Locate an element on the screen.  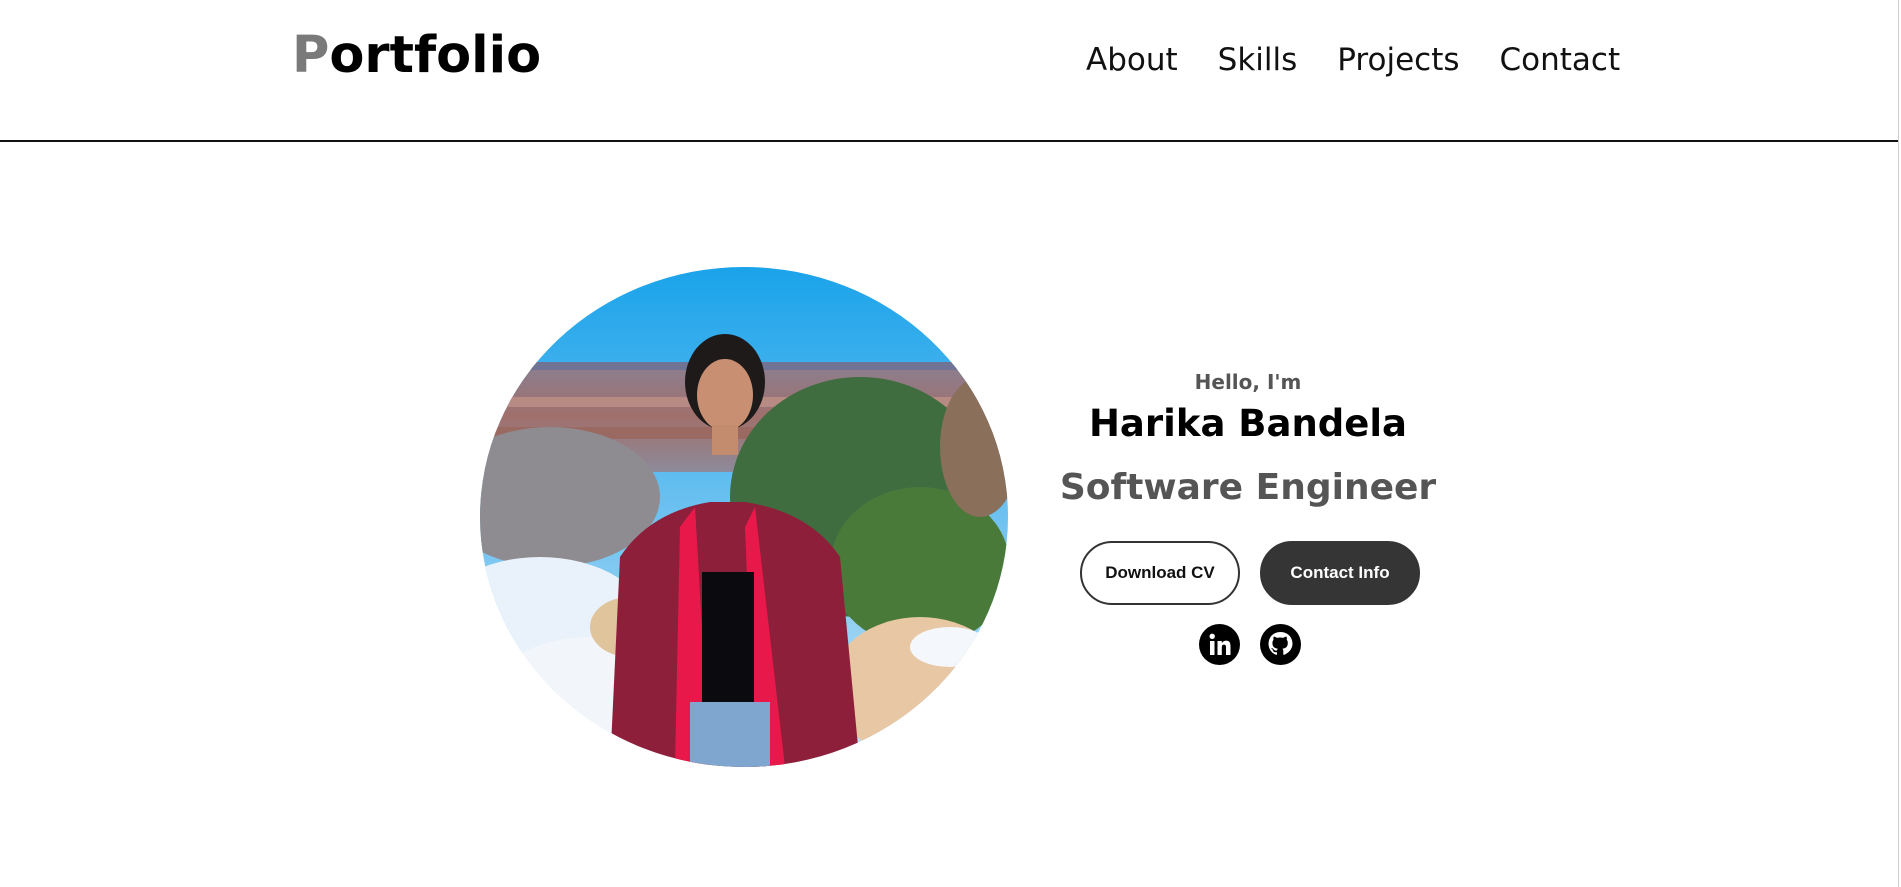
social-links is located at coordinates (1250, 644).